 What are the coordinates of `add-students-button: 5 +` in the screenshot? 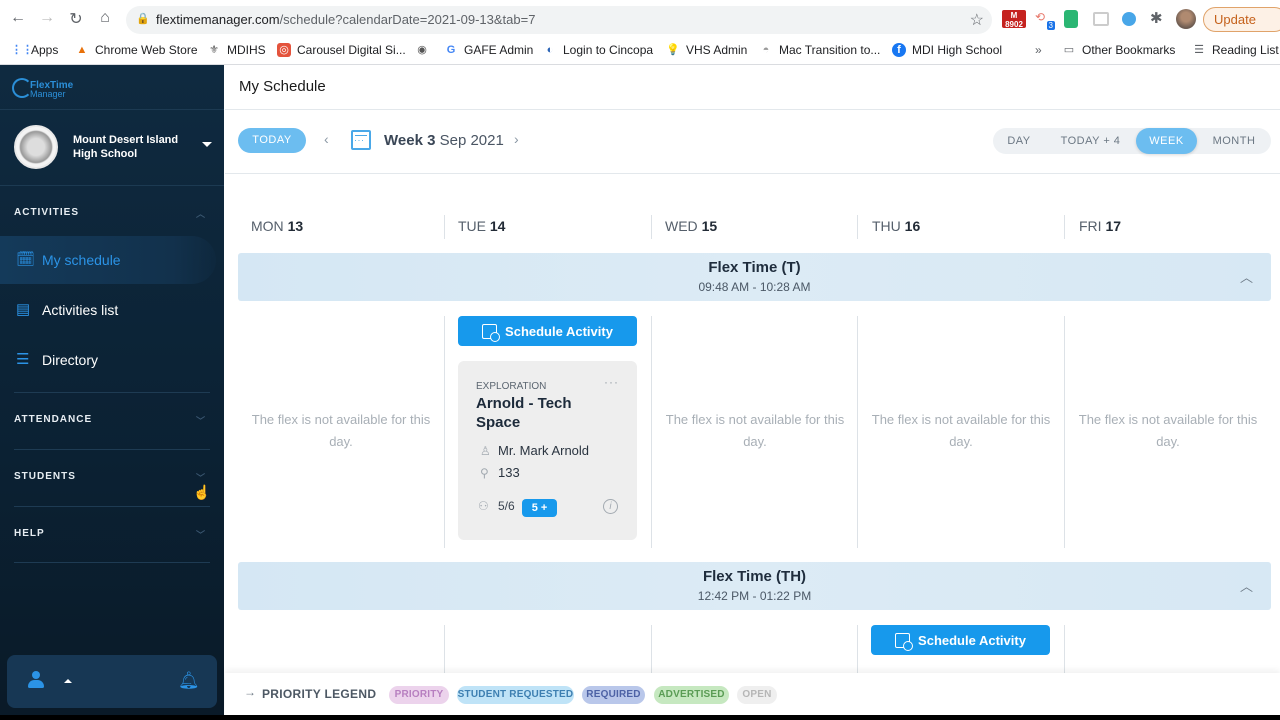 It's located at (539, 508).